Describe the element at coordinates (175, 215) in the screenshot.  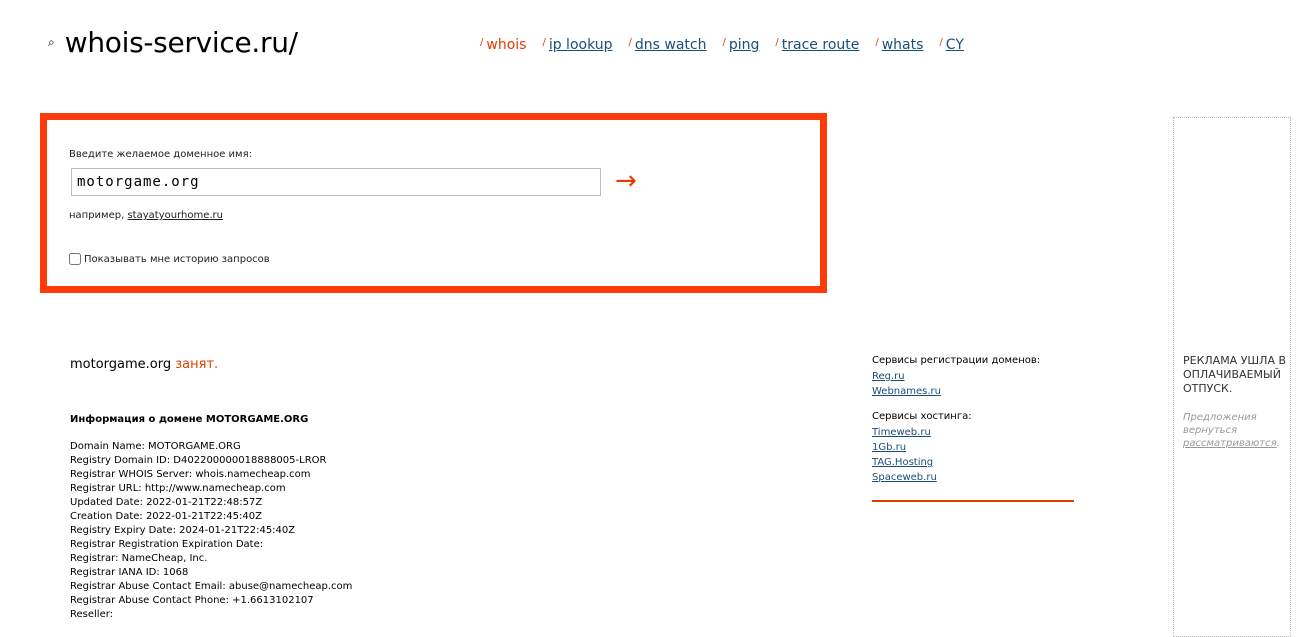
I see `example-link: stayatyourhome.ru` at that location.